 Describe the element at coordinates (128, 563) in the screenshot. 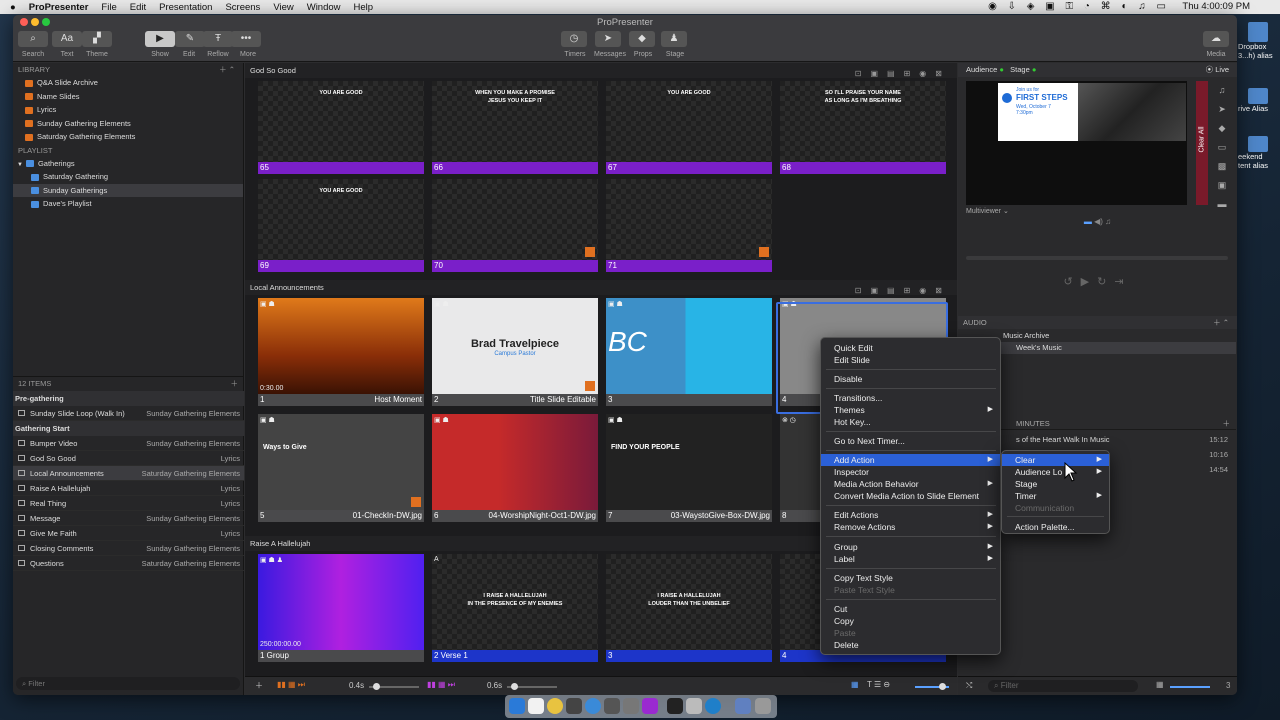

I see `list-item: Questions Saturday Gathering Elements` at that location.